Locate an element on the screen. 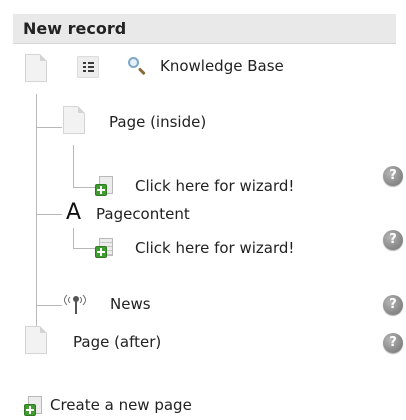 Image resolution: width=406 pixels, height=420 pixels. create-page-icon is located at coordinates (35, 407).